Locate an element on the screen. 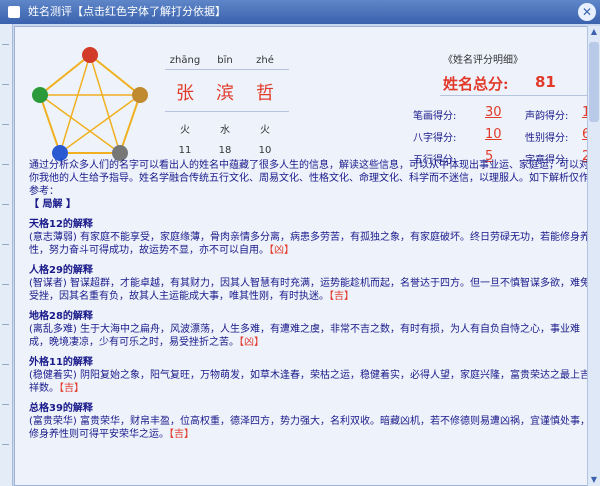  total-score-value: 81 is located at coordinates (545, 82).